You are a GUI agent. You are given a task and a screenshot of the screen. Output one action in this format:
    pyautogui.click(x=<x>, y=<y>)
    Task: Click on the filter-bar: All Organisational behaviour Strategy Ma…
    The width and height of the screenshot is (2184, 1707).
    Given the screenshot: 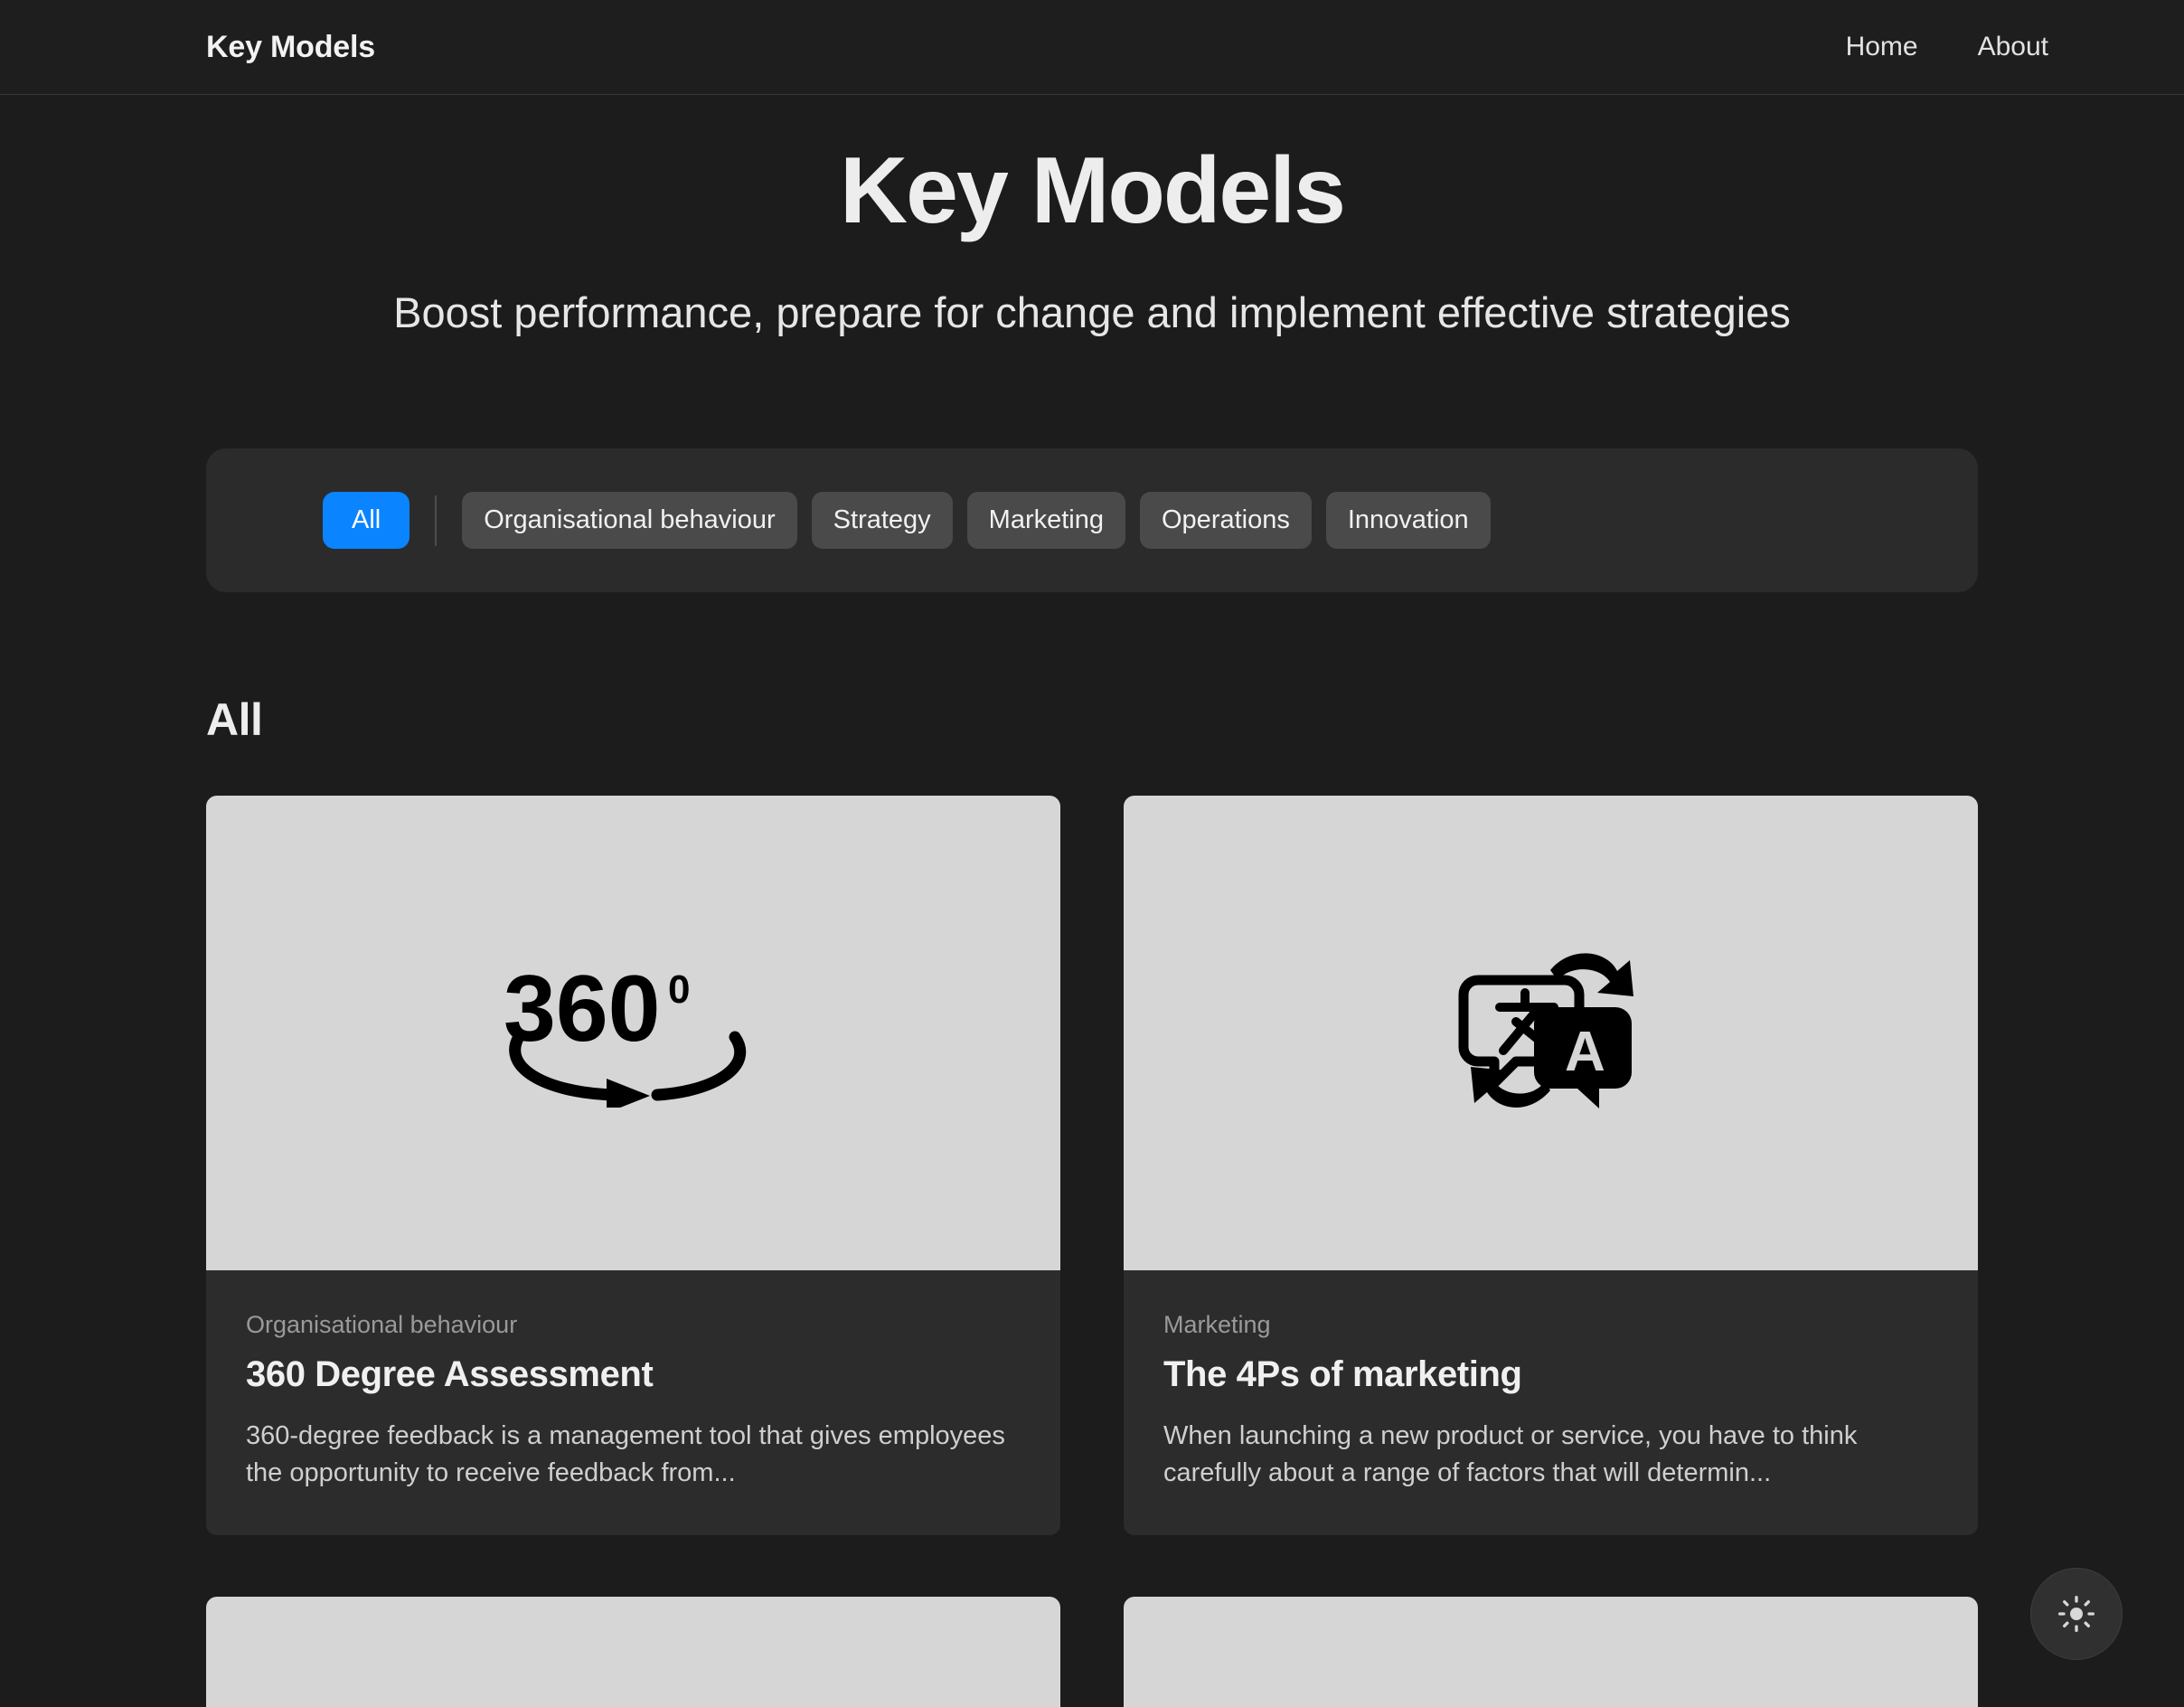 What is the action you would take?
    pyautogui.click(x=1092, y=520)
    